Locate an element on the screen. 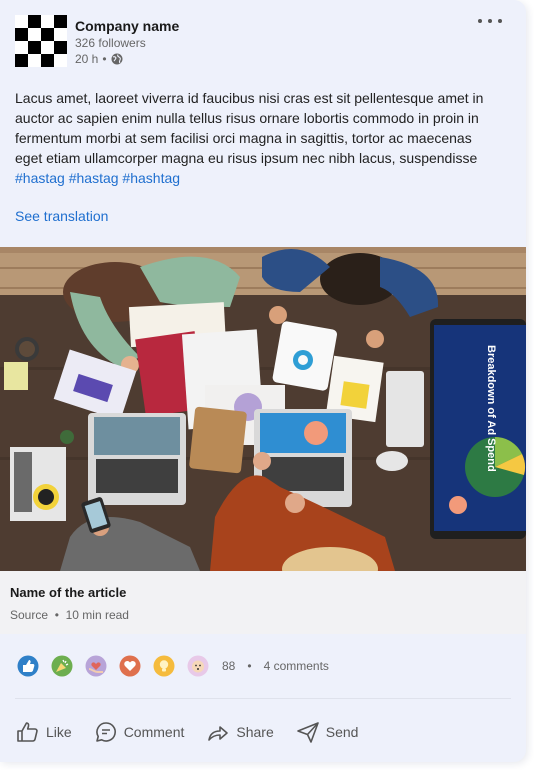 This screenshot has width=534, height=770. like-icon is located at coordinates (28, 666).